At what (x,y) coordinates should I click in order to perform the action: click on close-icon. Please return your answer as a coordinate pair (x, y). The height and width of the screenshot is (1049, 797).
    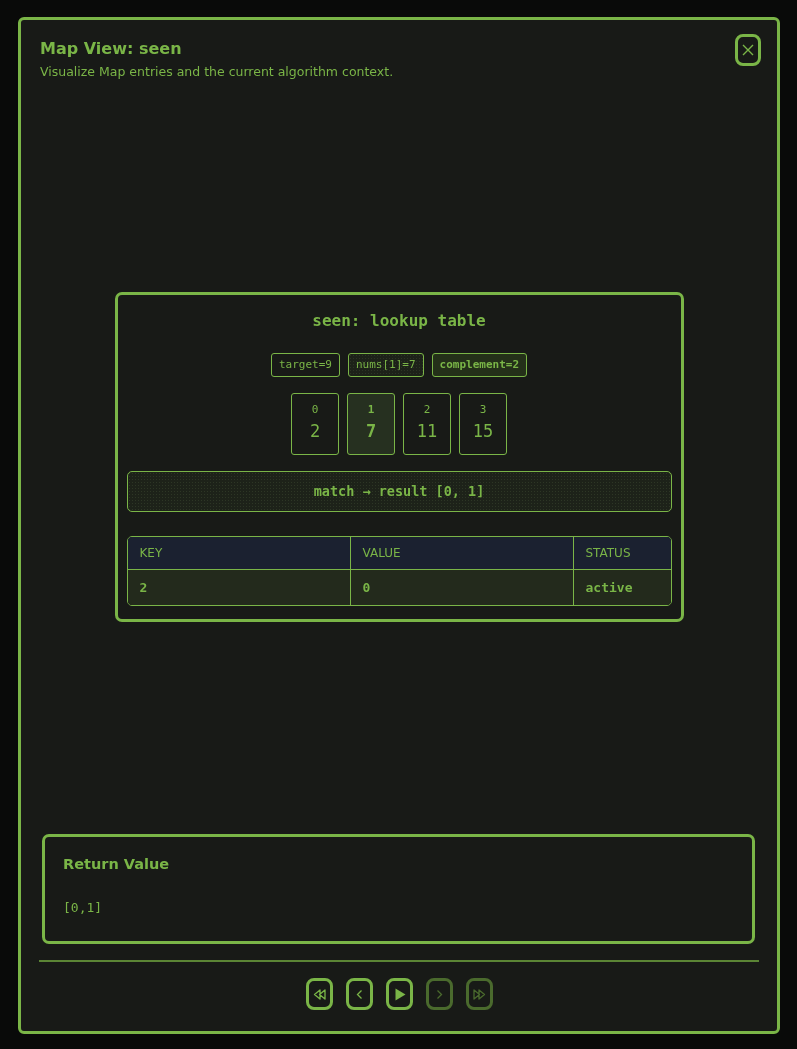
    Looking at the image, I should click on (748, 50).